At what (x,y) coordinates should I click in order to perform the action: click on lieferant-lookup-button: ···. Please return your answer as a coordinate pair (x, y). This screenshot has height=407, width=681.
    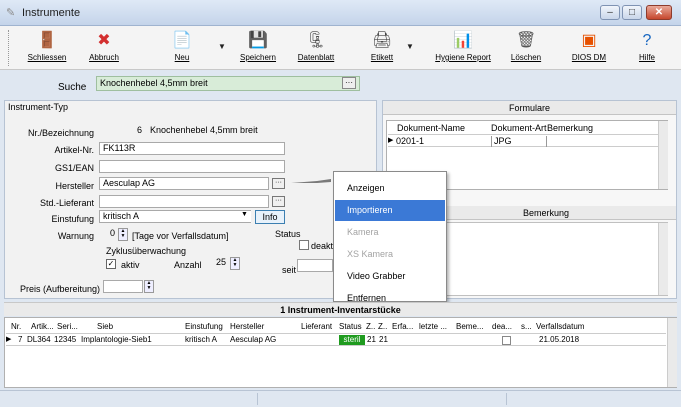
    Looking at the image, I should click on (278, 201).